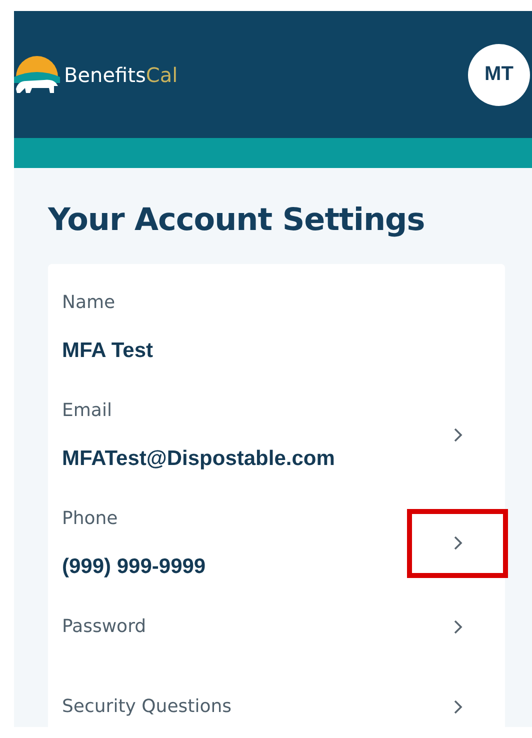 Image resolution: width=532 pixels, height=738 pixels. I want to click on avatar-button: MT, so click(499, 75).